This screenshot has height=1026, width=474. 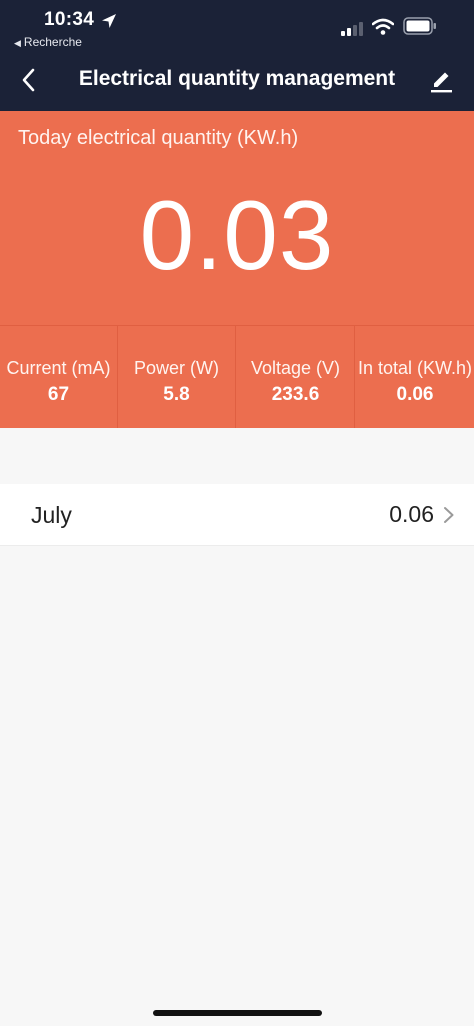 What do you see at coordinates (352, 29) in the screenshot?
I see `signal-icon` at bounding box center [352, 29].